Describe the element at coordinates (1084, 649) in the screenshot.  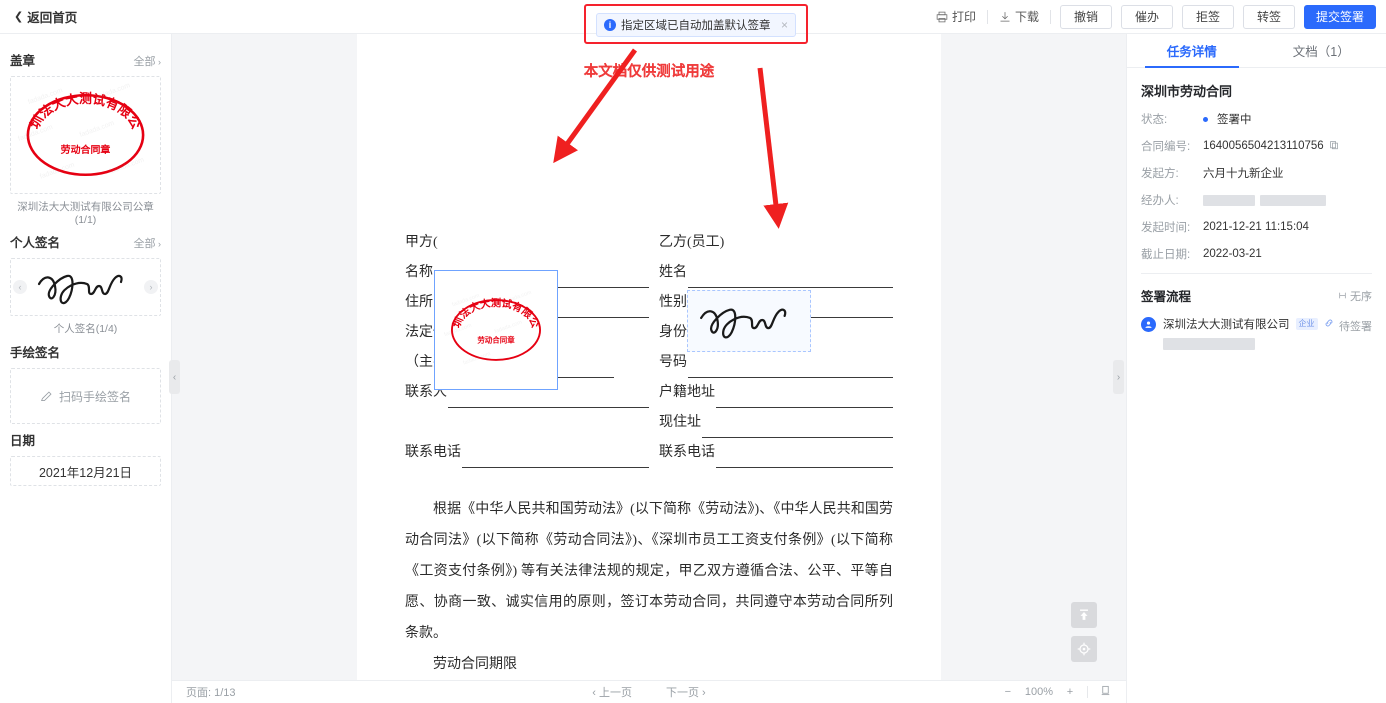
I see `locate-signature-button` at that location.